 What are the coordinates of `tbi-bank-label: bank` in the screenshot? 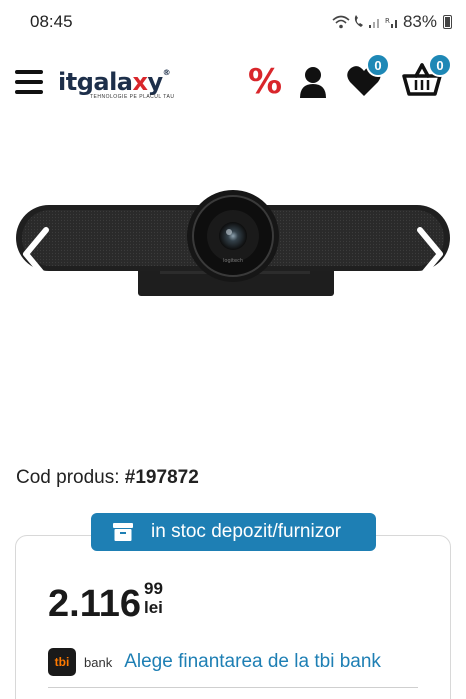 It's located at (98, 662).